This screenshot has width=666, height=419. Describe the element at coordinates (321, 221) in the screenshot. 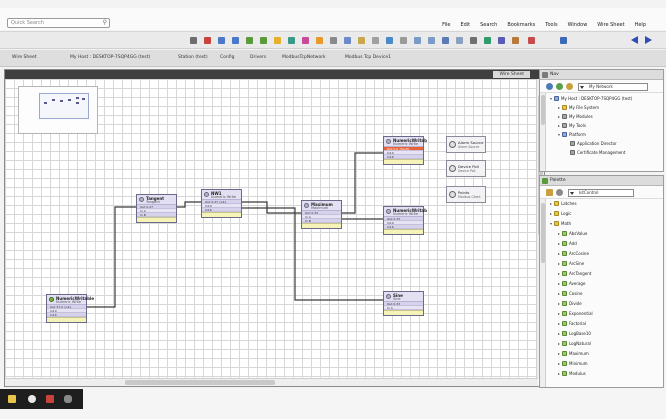

I see `node-slot-in-b: In B` at that location.